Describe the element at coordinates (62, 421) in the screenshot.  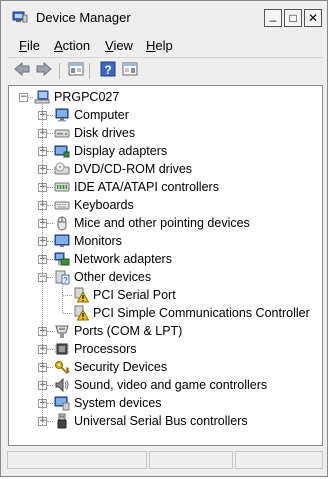
I see `usb-icon` at that location.